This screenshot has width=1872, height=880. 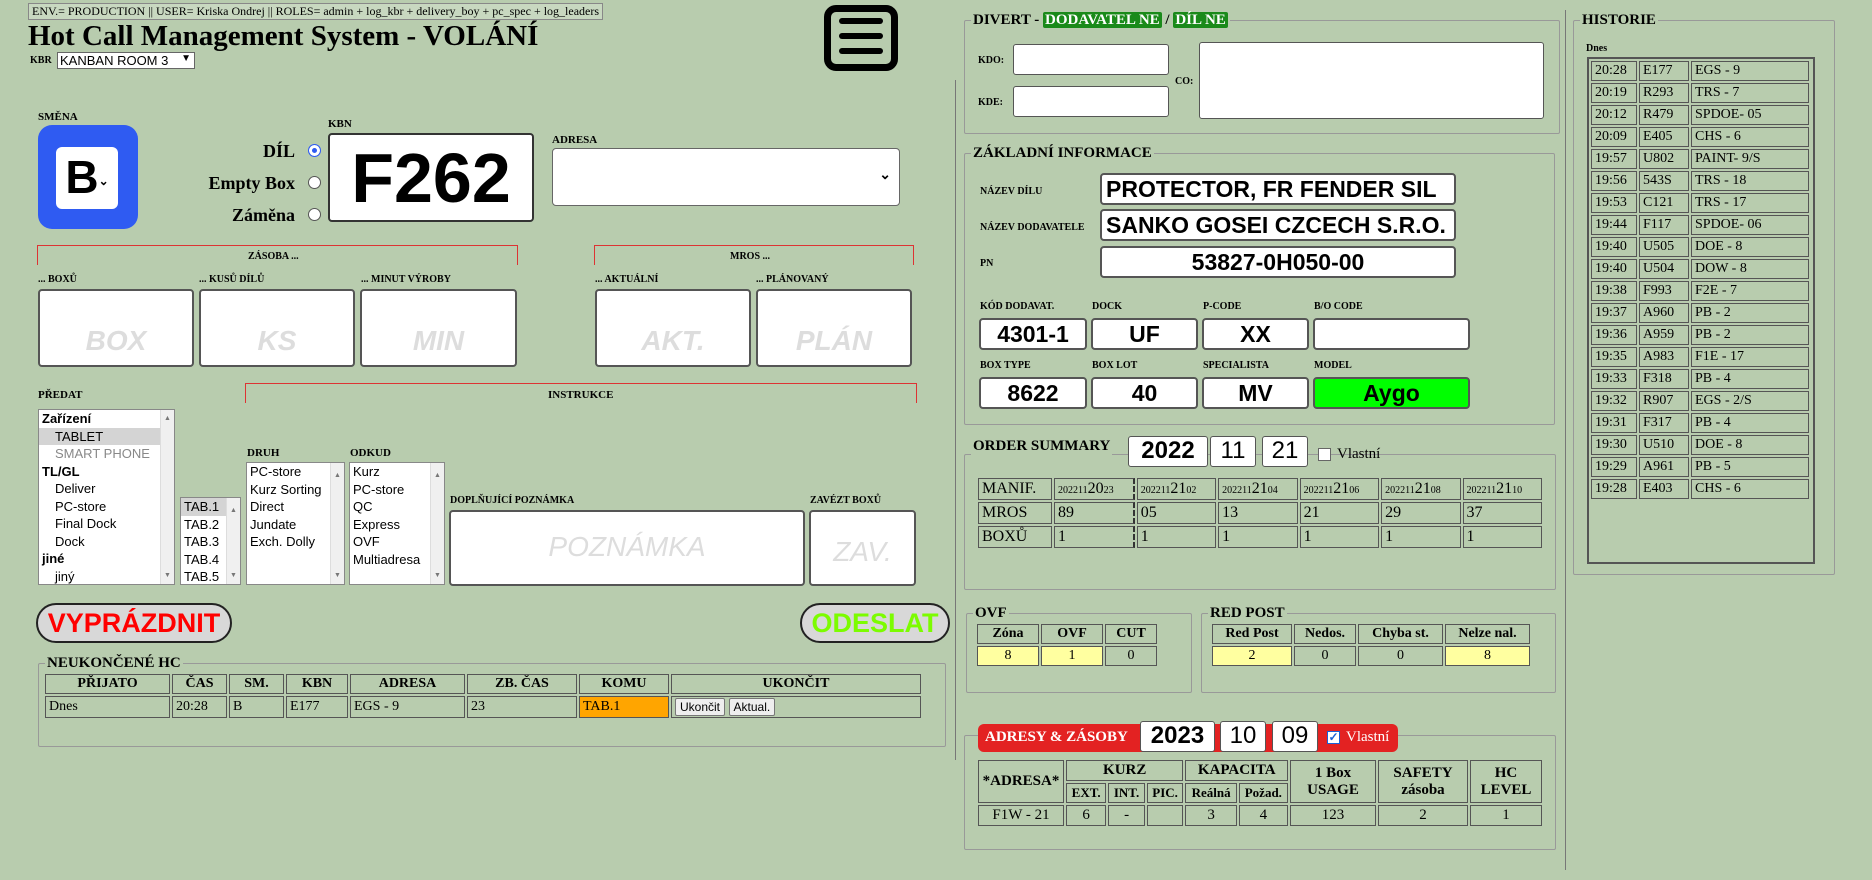 What do you see at coordinates (1750, 181) in the screenshot?
I see `hist-adresa: TRS - 18` at bounding box center [1750, 181].